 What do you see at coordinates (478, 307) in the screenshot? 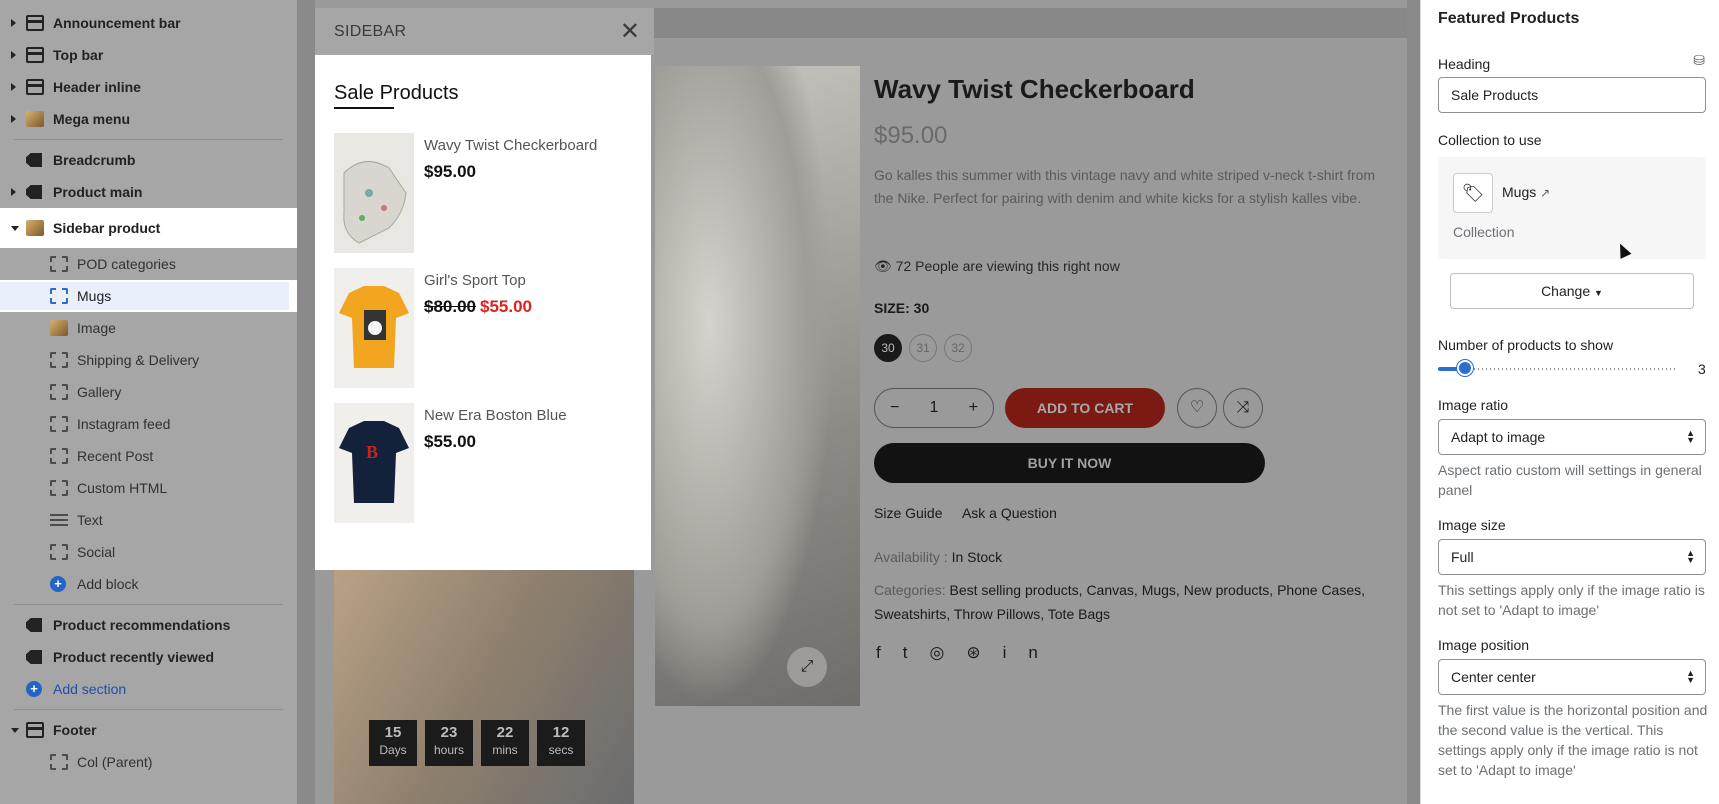
I see `product-price: $80.00 $55.00` at bounding box center [478, 307].